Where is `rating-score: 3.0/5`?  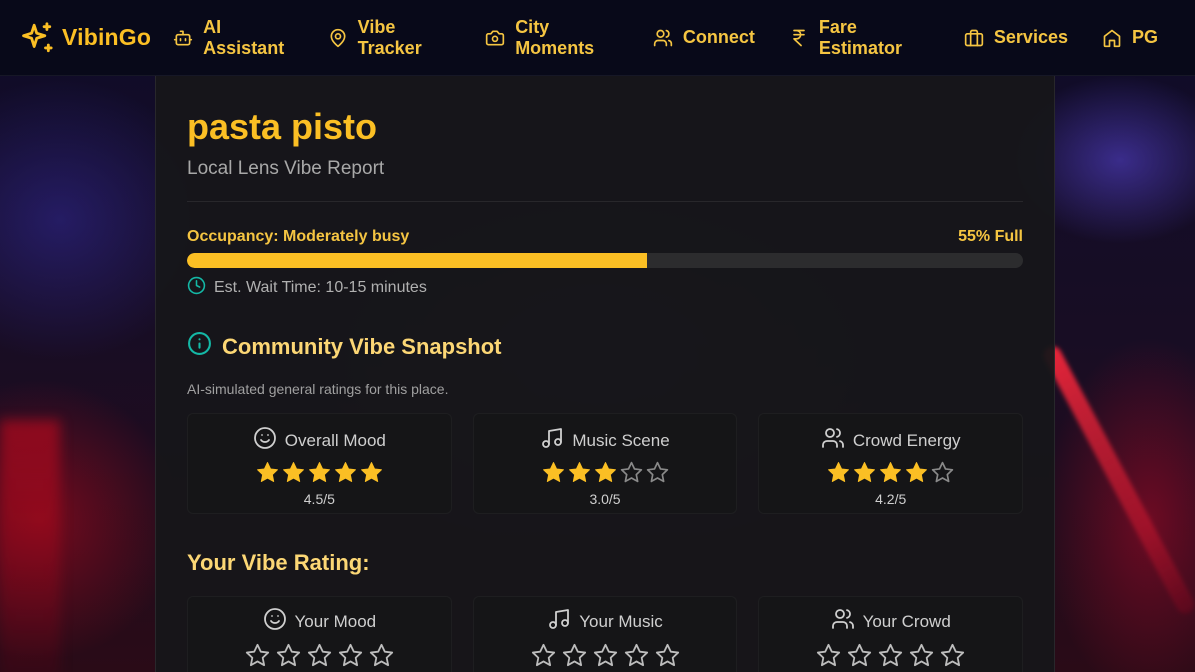
rating-score: 3.0/5 is located at coordinates (605, 499).